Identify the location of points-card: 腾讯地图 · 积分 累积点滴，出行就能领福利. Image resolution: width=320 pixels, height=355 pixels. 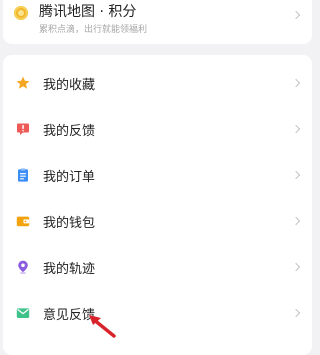
(157, 22).